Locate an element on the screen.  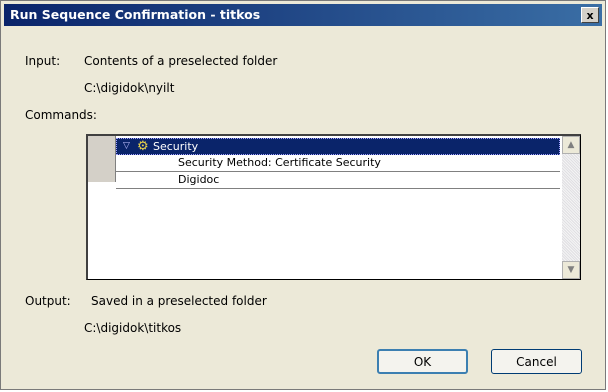
expand-triangle-icon: ▽ is located at coordinates (126, 146).